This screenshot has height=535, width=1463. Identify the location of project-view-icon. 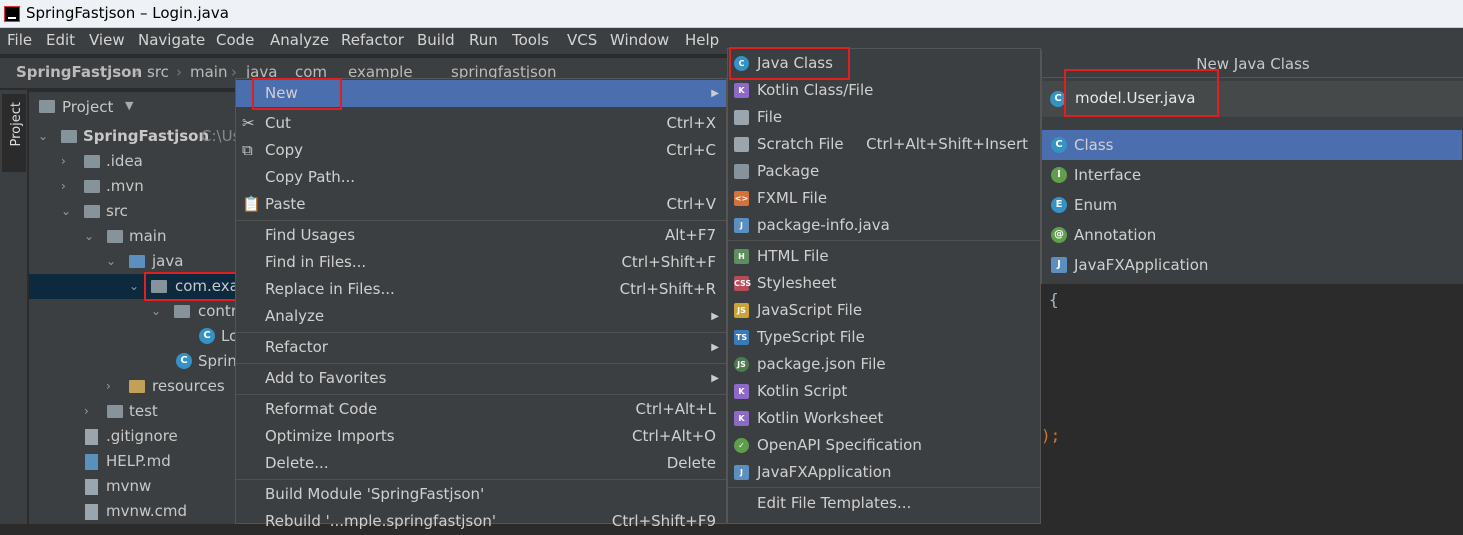
(47, 106).